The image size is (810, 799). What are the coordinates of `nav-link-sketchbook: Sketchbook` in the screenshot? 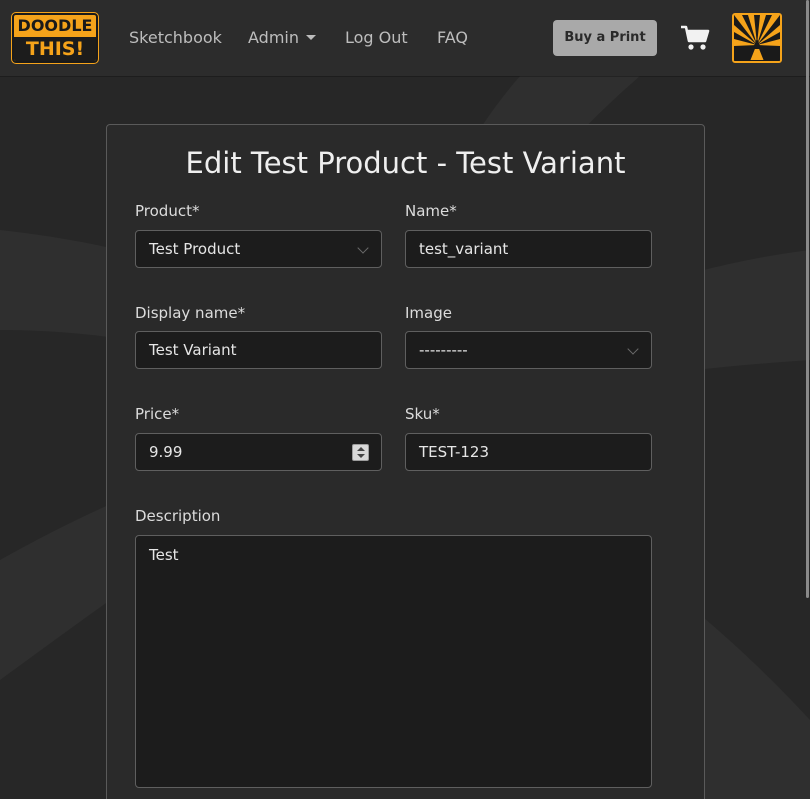 It's located at (175, 38).